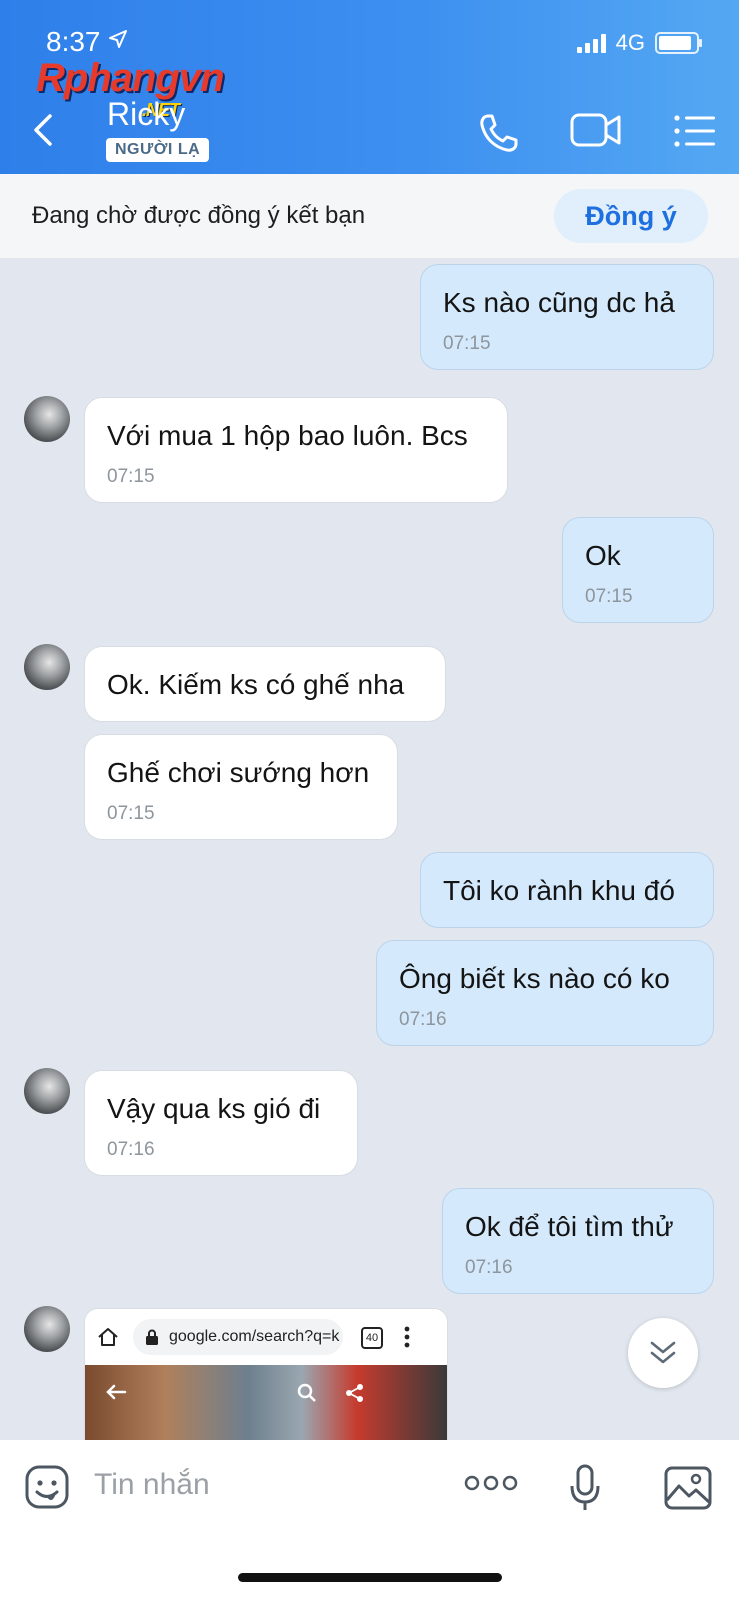  I want to click on contact-name: Ricky, so click(146, 114).